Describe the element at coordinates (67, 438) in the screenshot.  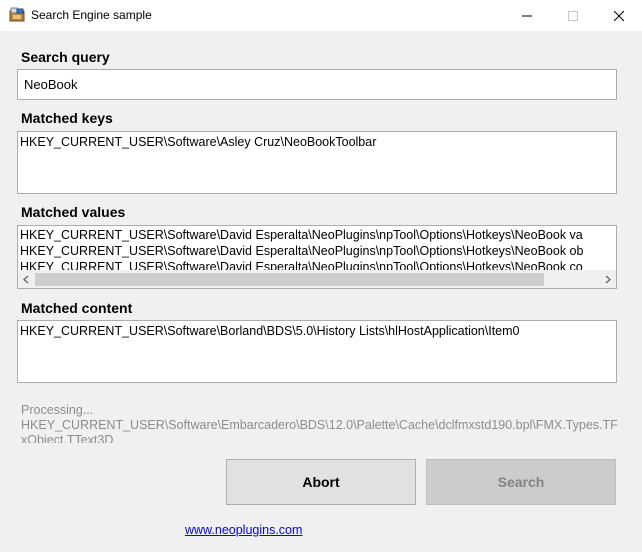
I see `status-line: xObject.TText3D` at that location.